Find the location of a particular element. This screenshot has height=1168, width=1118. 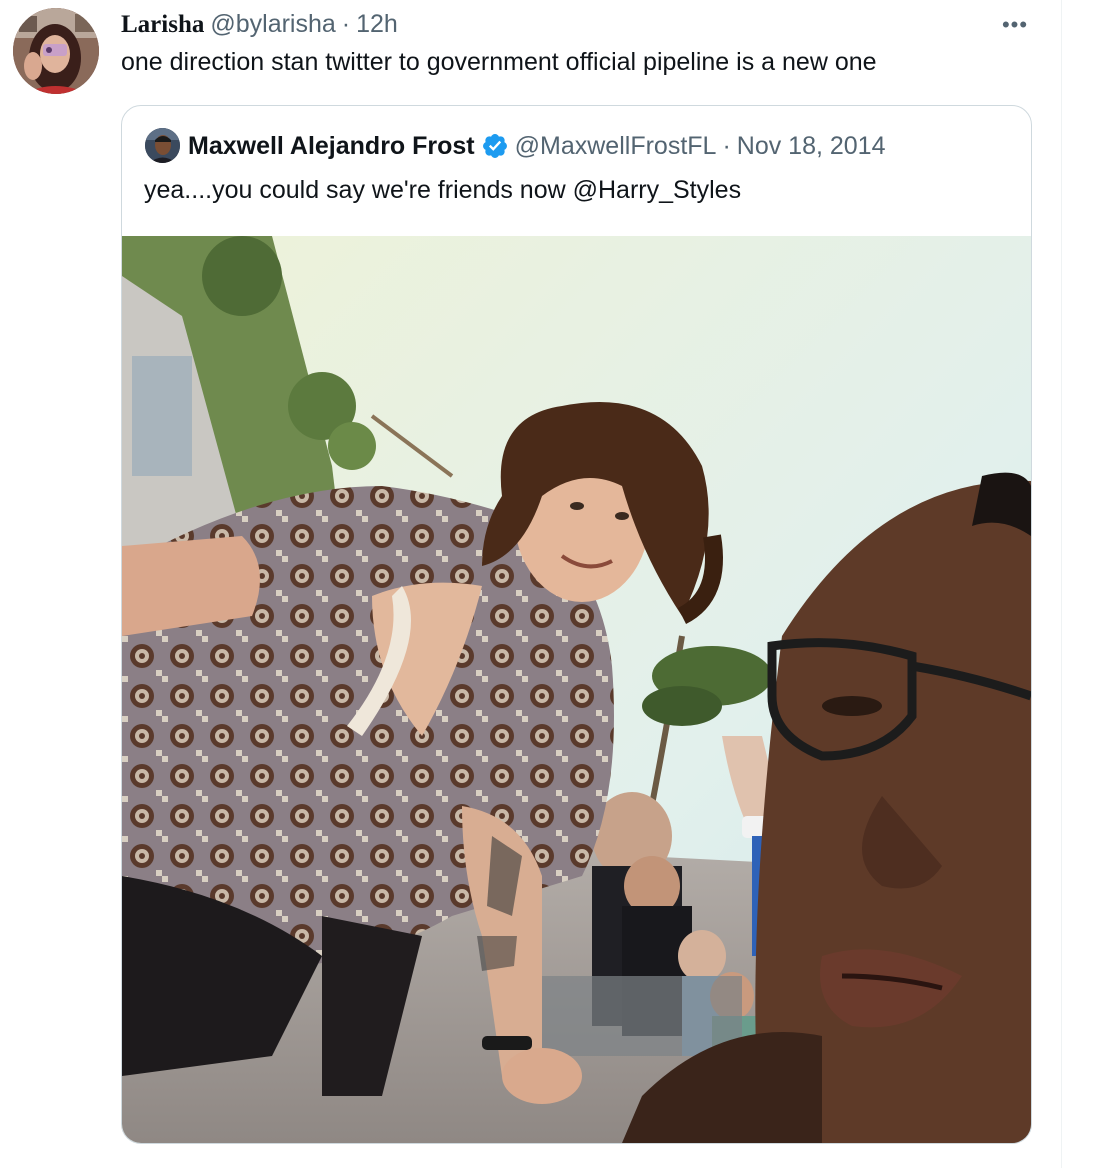

display-name: Larisha is located at coordinates (162, 25).